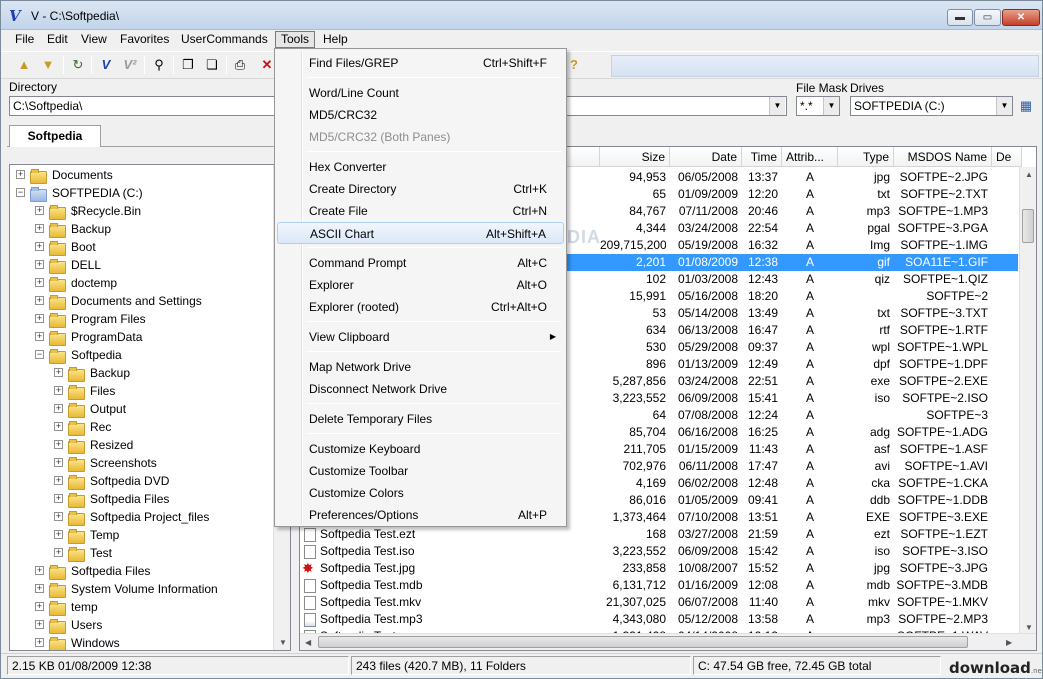  What do you see at coordinates (420, 263) in the screenshot?
I see `tools-menu-item: Command Prompt Alt+C` at bounding box center [420, 263].